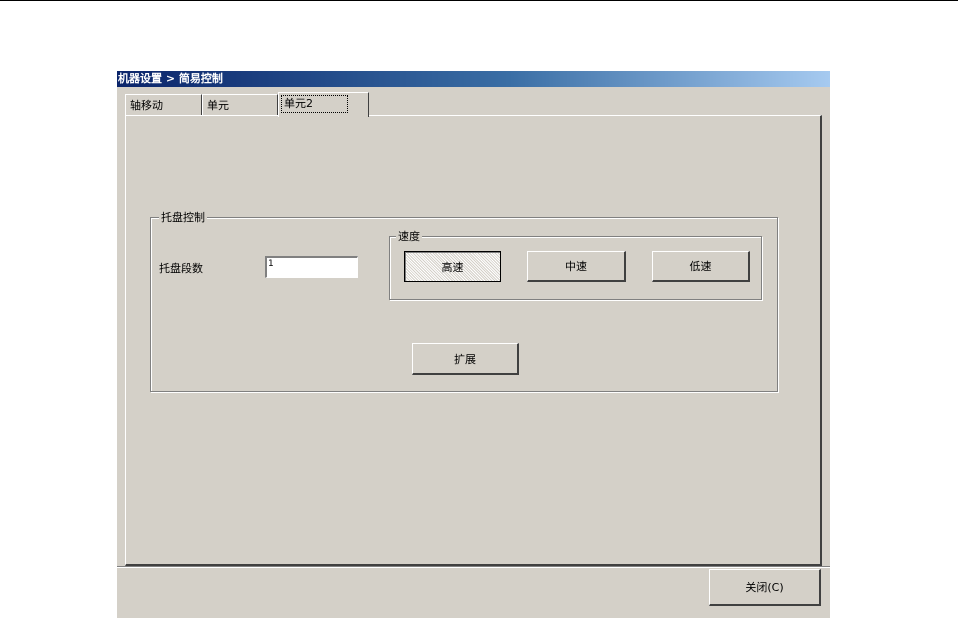  I want to click on footer-separator, so click(473, 567).